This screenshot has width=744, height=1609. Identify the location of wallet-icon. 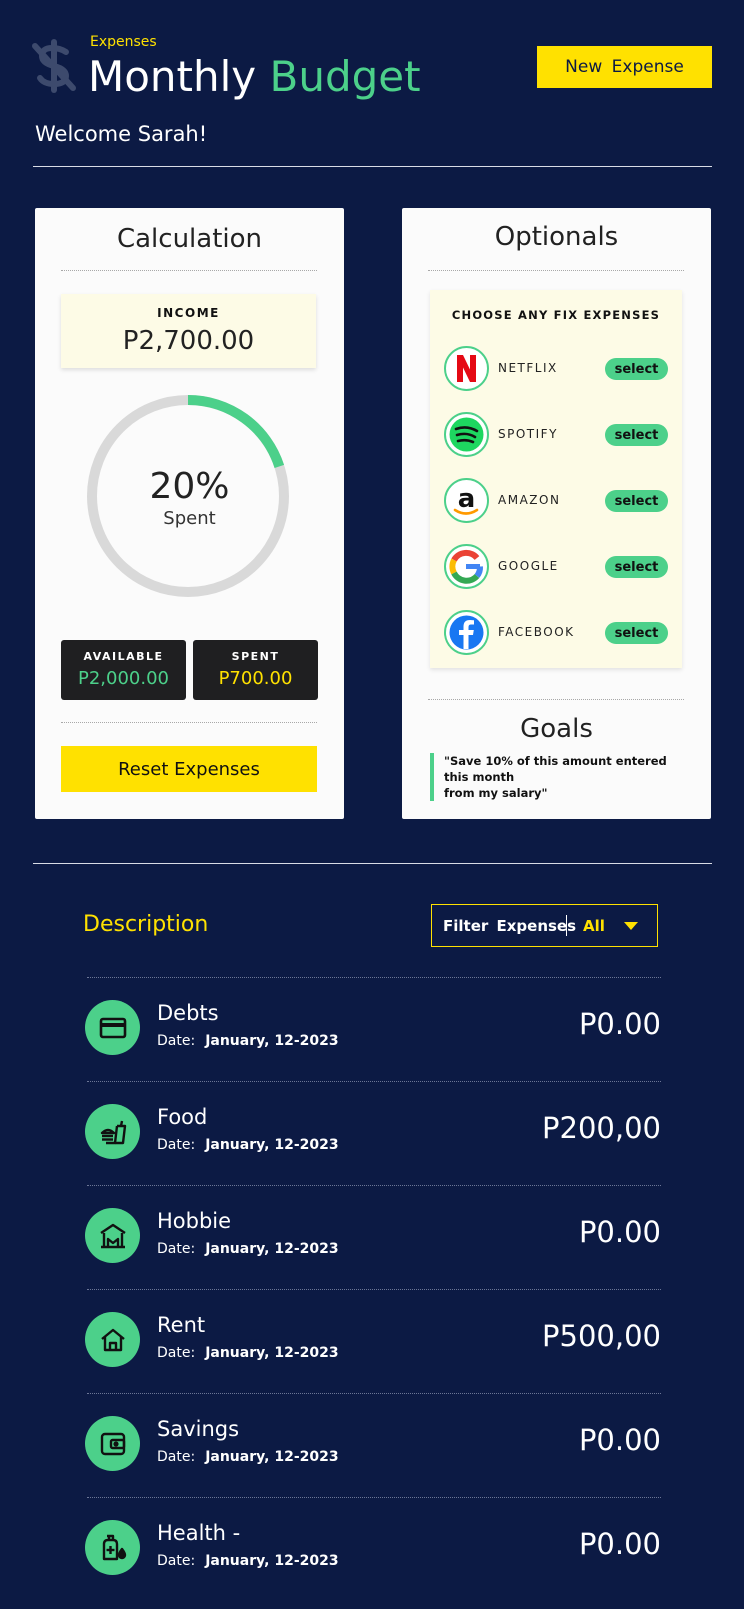
(112, 1443).